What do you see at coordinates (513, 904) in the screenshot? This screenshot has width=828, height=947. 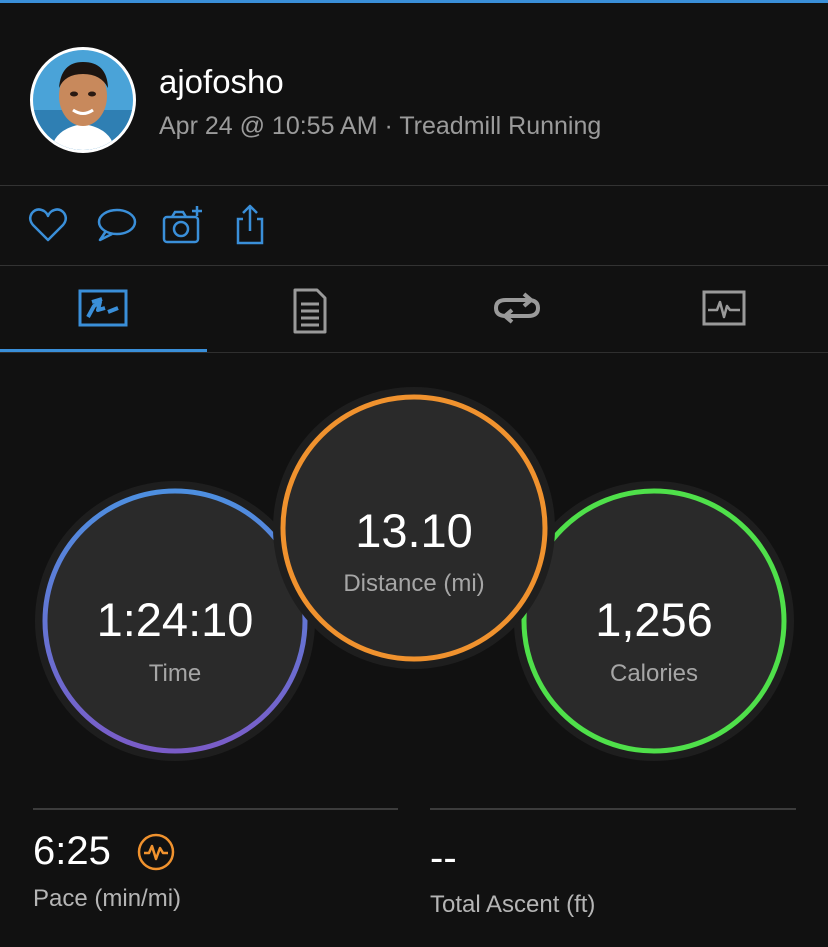 I see `ascent-label: Total Ascent (ft)` at bounding box center [513, 904].